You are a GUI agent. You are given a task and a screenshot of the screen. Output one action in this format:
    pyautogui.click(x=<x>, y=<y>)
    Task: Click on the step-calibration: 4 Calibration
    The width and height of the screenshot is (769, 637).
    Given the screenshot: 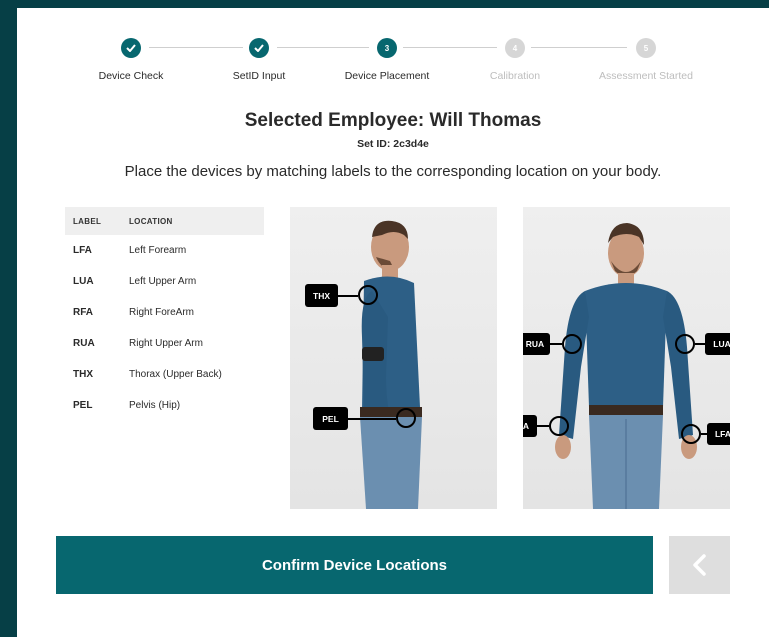 What is the action you would take?
    pyautogui.click(x=515, y=60)
    